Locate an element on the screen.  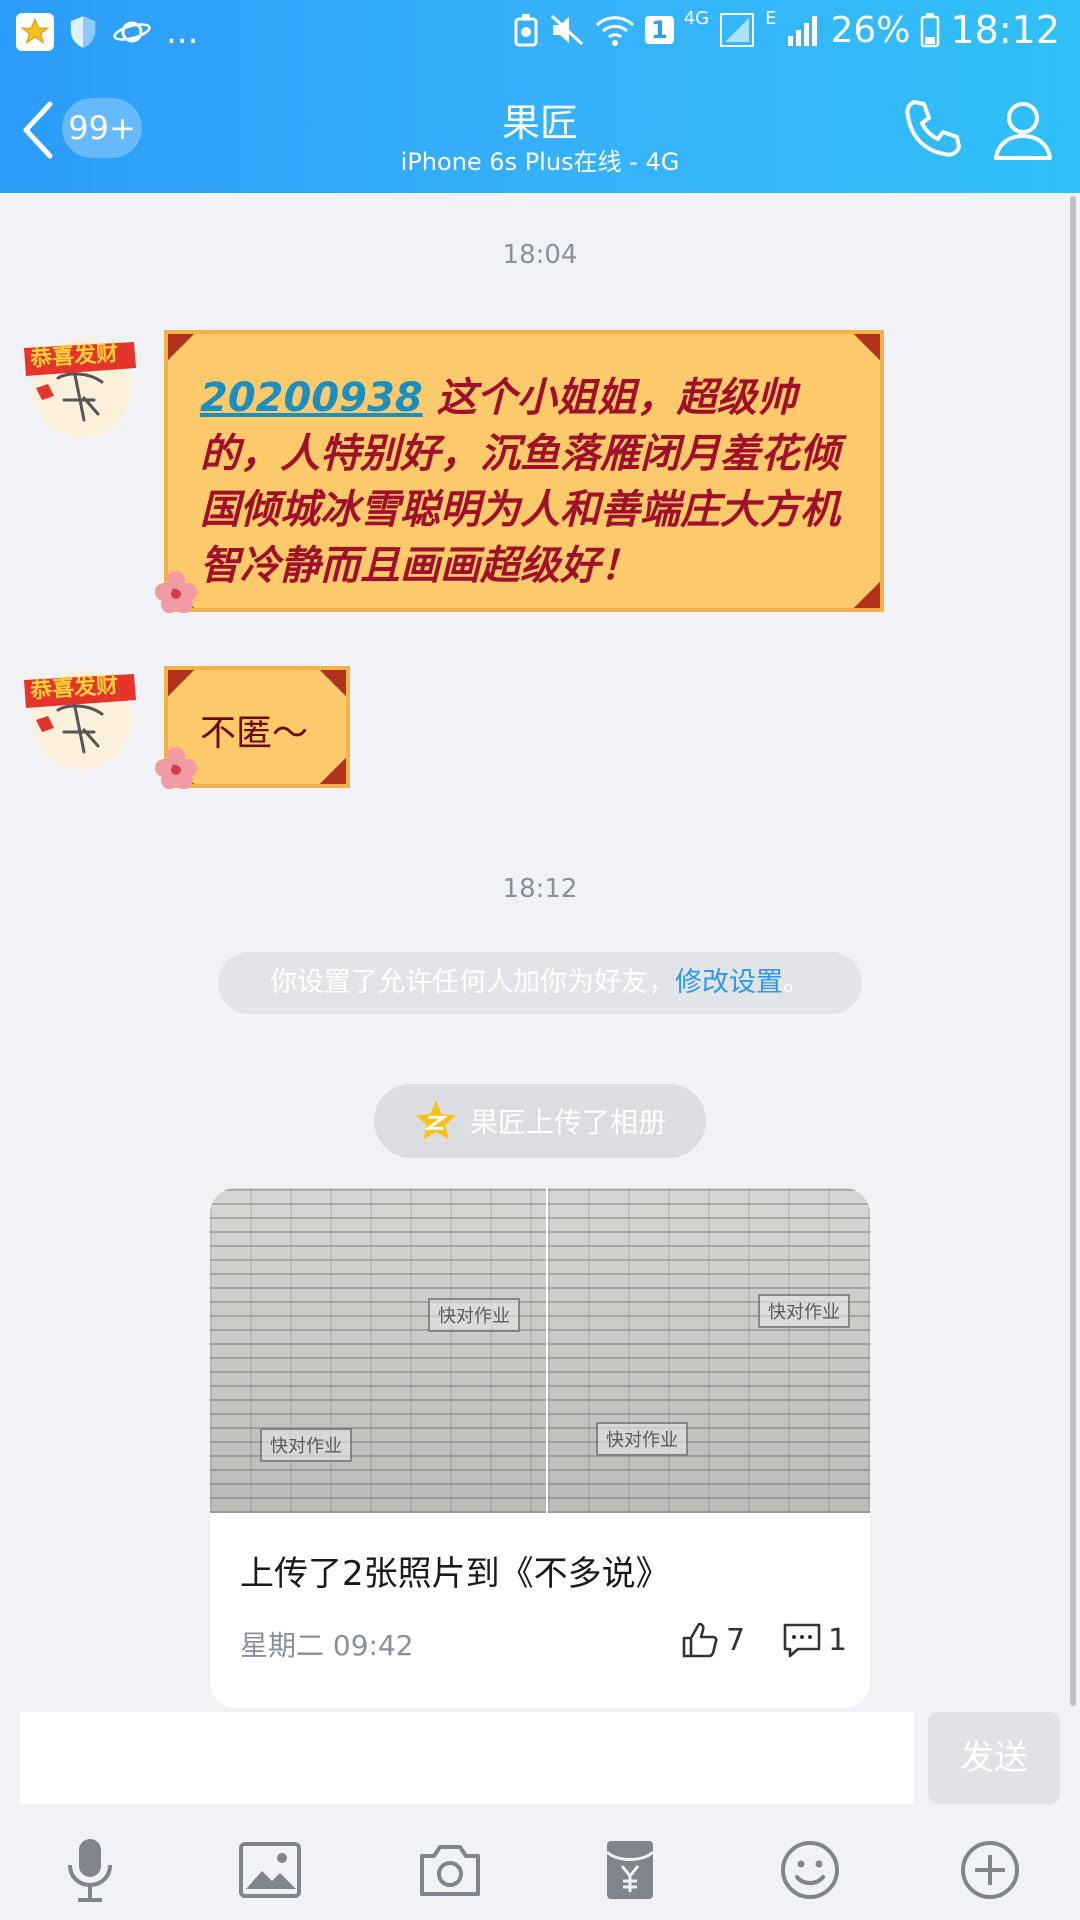
mute-icon is located at coordinates (567, 30).